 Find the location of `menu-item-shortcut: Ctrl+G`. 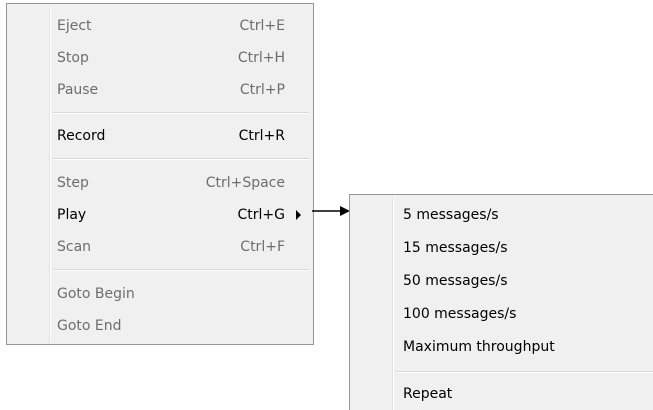

menu-item-shortcut: Ctrl+G is located at coordinates (261, 215).